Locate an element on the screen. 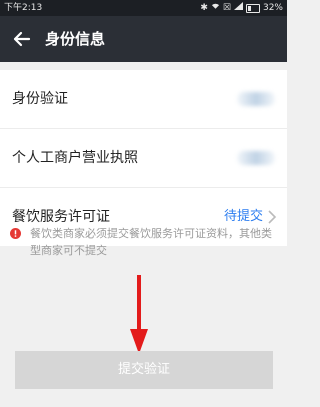 The width and height of the screenshot is (320, 407). battery-icon is located at coordinates (252, 8).